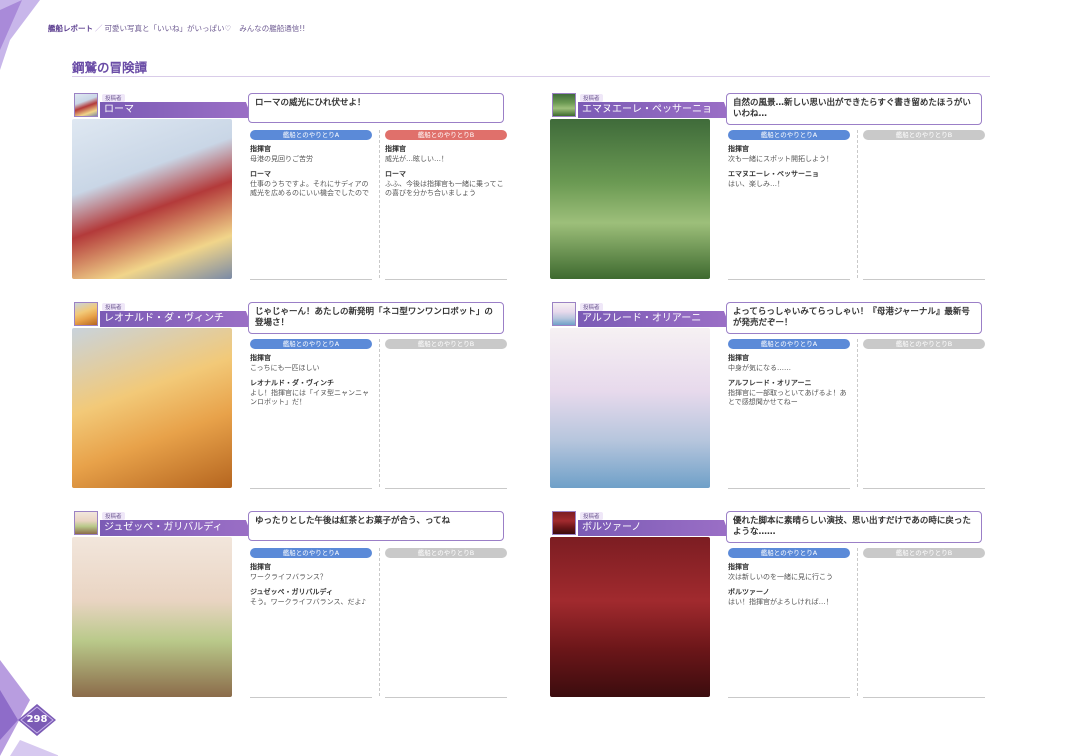 The height and width of the screenshot is (756, 1068). What do you see at coordinates (749, 591) in the screenshot?
I see `speaker-name: ボルツァーノ` at bounding box center [749, 591].